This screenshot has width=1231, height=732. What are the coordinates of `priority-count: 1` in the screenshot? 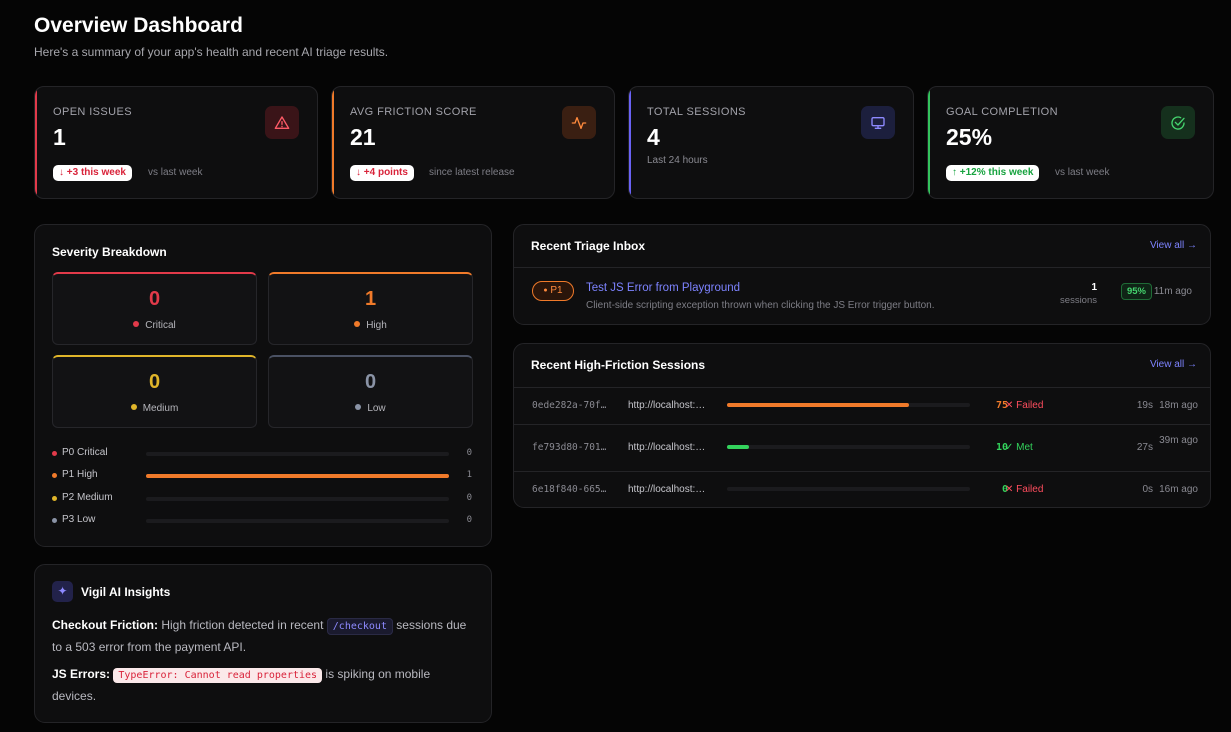 It's located at (469, 475).